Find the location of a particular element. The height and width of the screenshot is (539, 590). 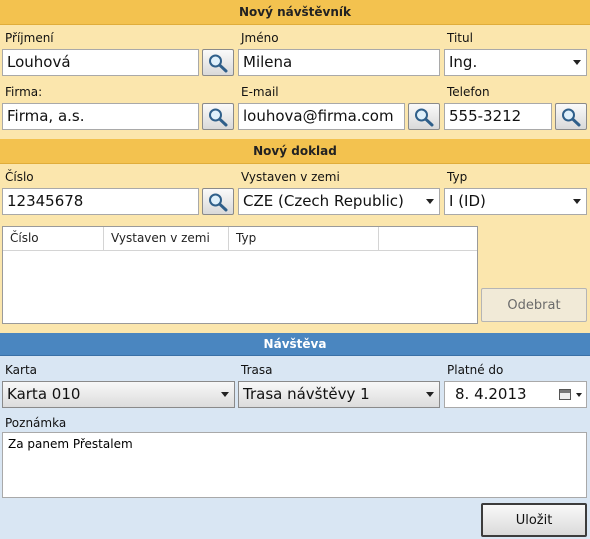

issued-country-select: CZE (Czech Republic) is located at coordinates (339, 201).